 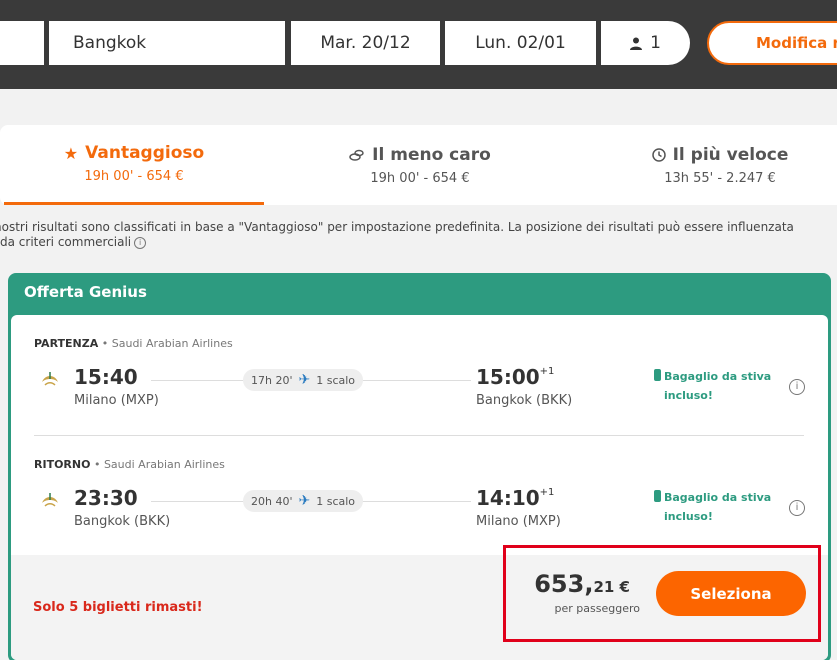 I want to click on price-per-passenger: per passeggero, so click(x=597, y=608).